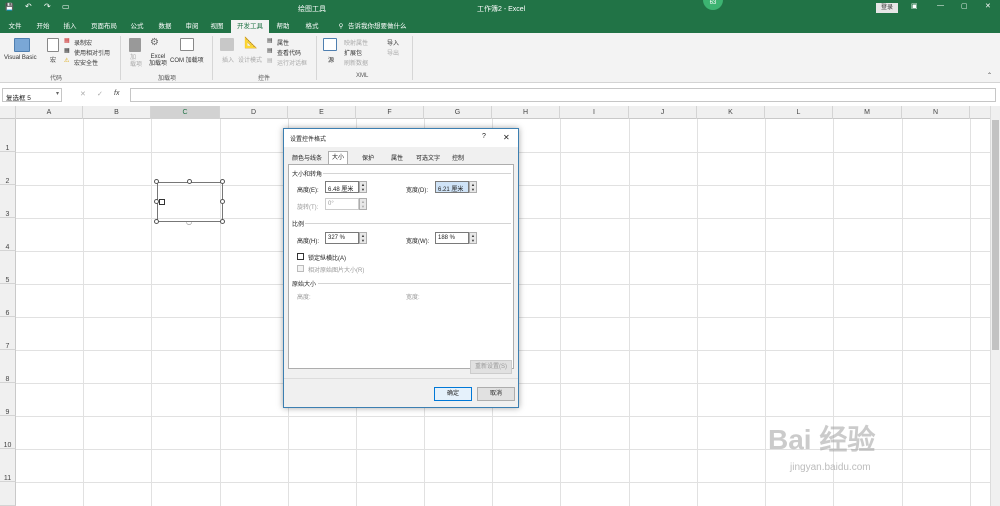  Describe the element at coordinates (292, 62) in the screenshot. I see `run-dialog-button: 运行对话框` at that location.